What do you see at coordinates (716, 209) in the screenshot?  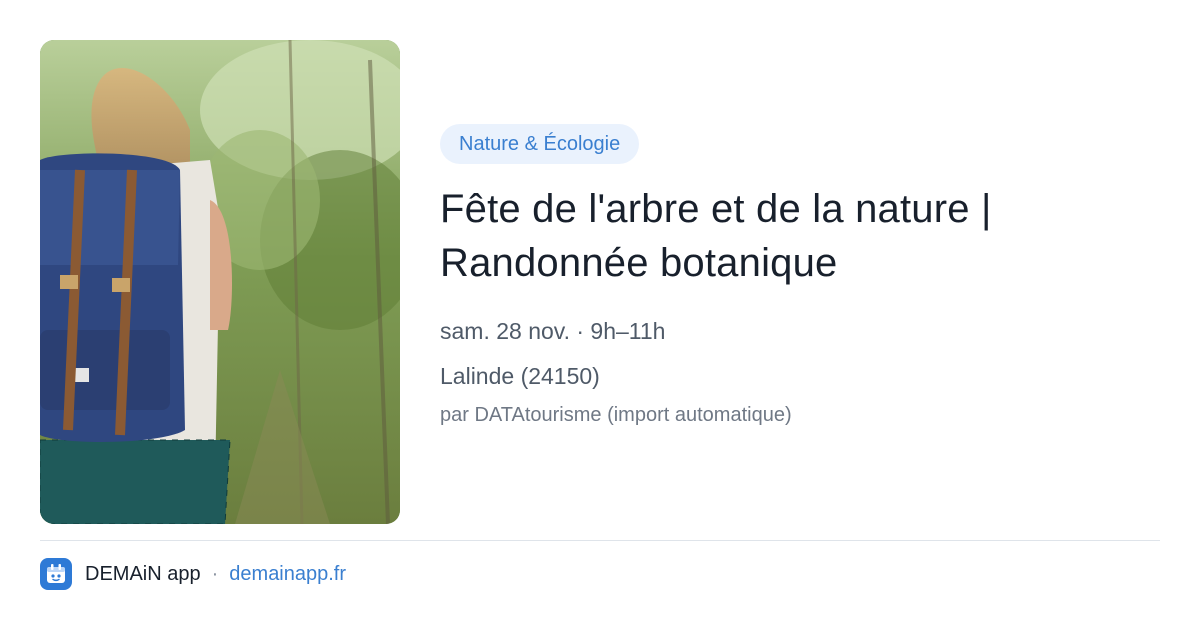 I see `event-title-line-1: Fête de l'arbre et de la nature |` at bounding box center [716, 209].